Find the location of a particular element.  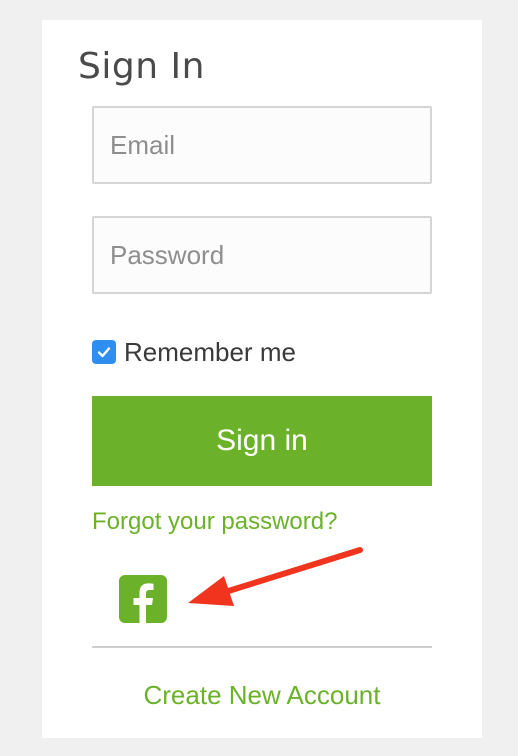

password-field is located at coordinates (262, 255).